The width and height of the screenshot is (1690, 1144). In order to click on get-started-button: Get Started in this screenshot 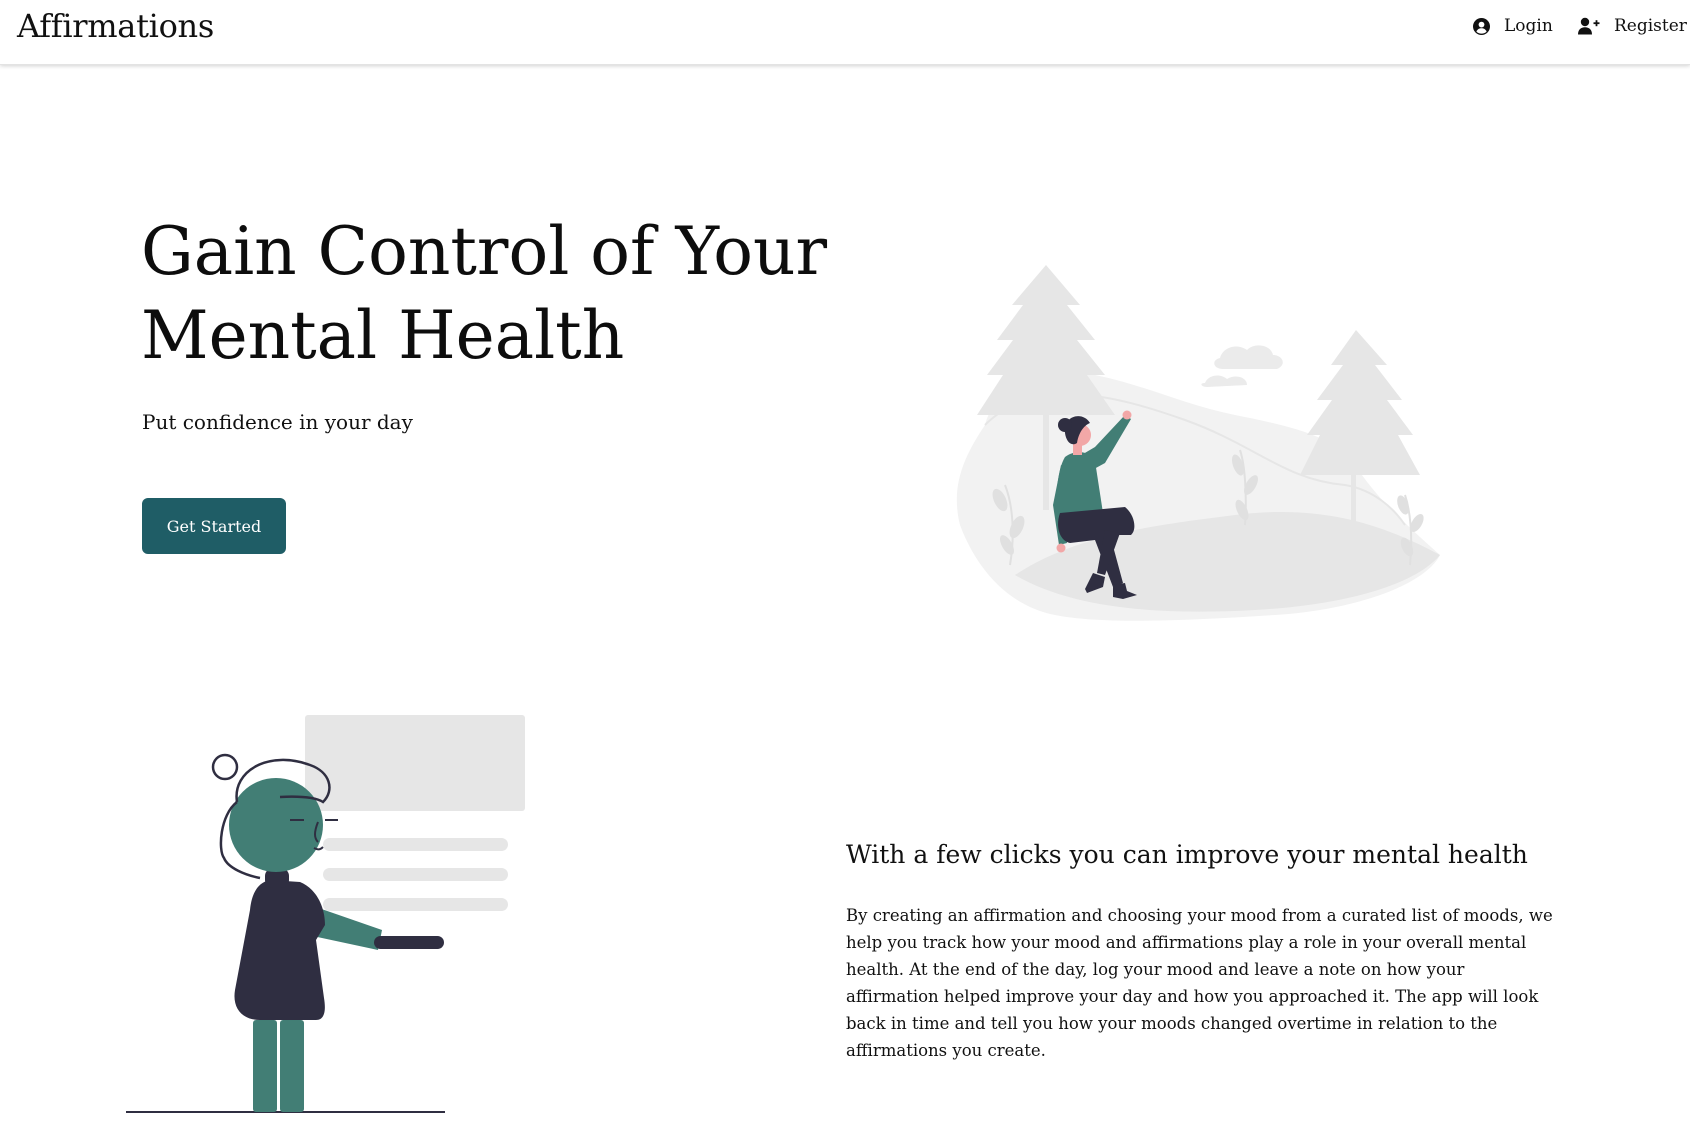, I will do `click(214, 526)`.